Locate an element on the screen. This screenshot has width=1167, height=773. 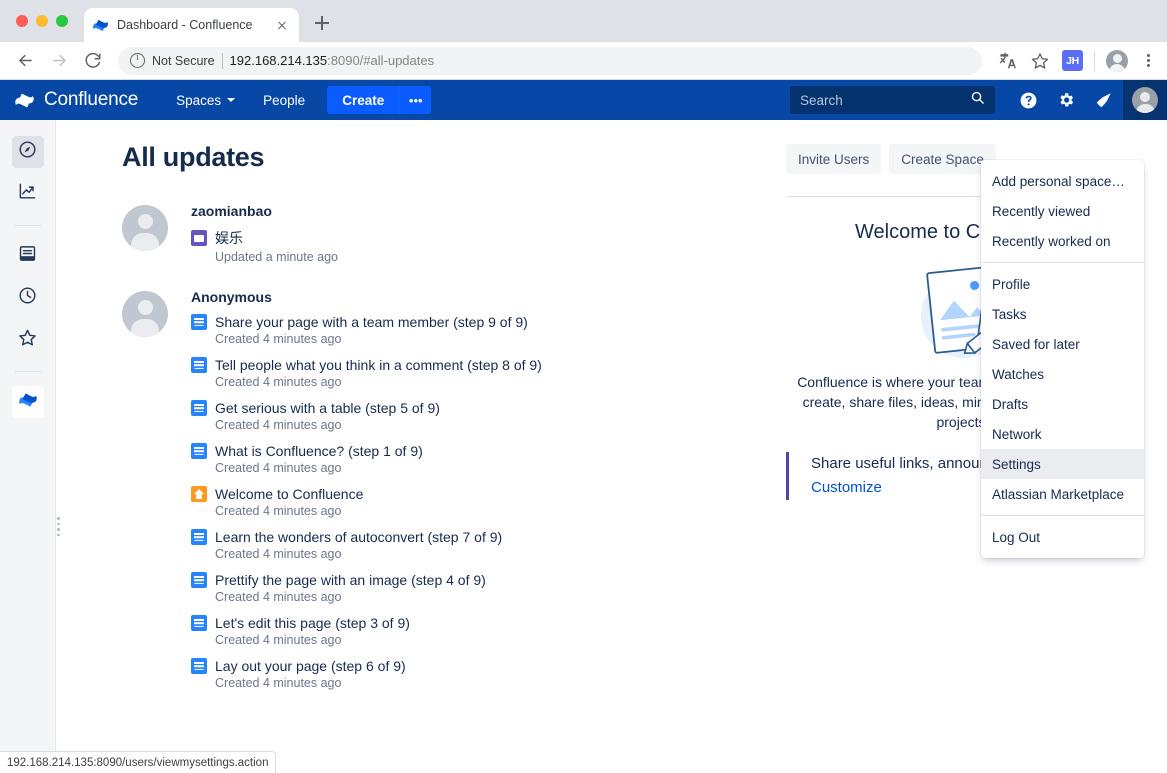
nav-item-people: People is located at coordinates (284, 100).